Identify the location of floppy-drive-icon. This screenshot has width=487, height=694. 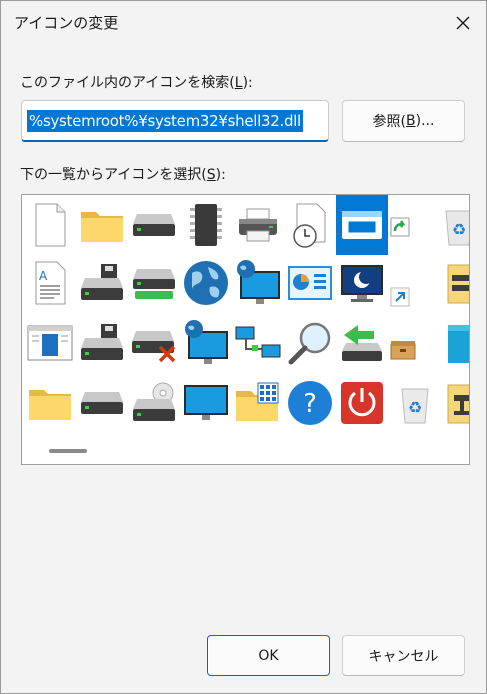
(102, 283).